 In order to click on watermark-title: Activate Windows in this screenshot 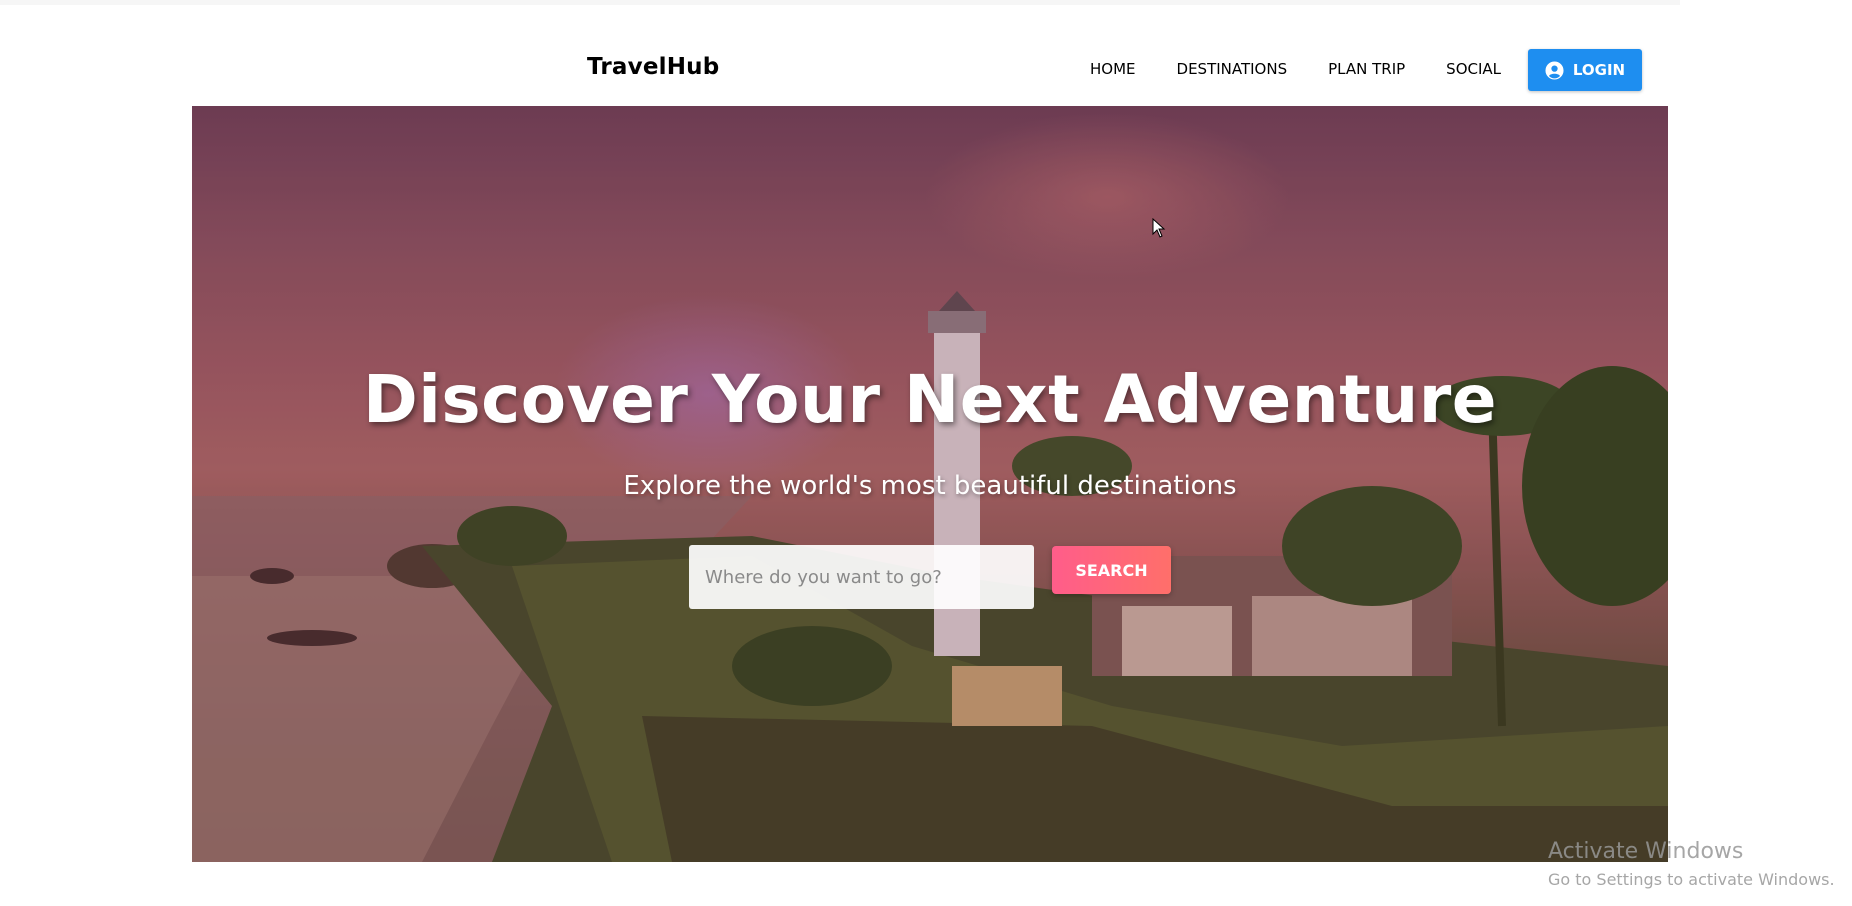, I will do `click(1646, 851)`.